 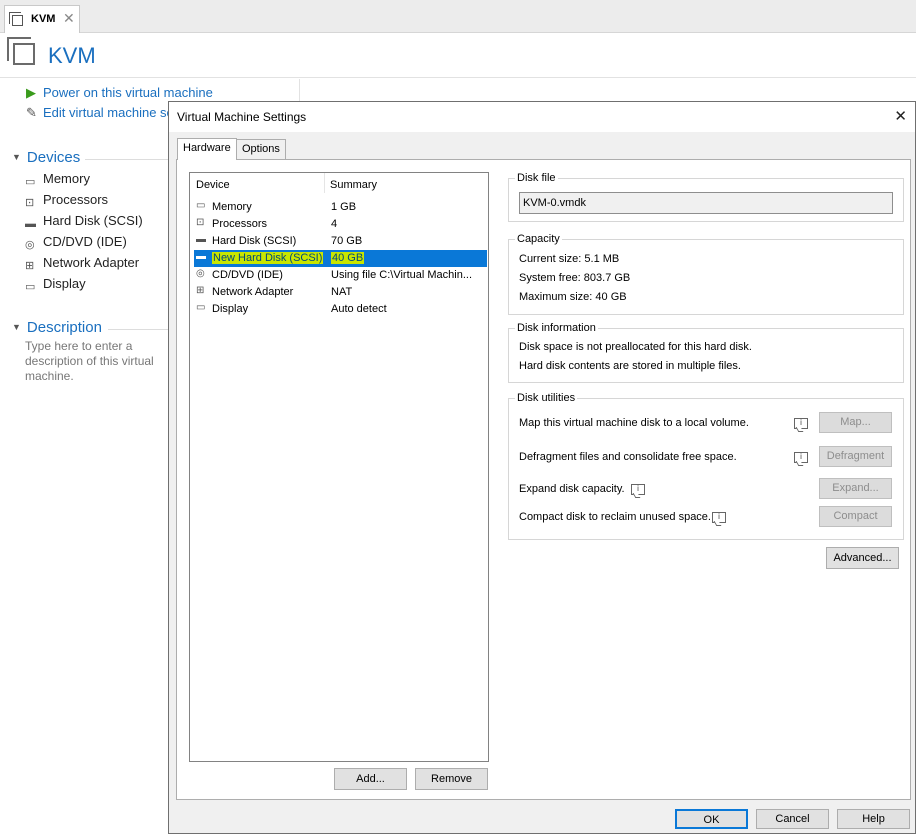 I want to click on row-device: Memory, so click(x=232, y=207).